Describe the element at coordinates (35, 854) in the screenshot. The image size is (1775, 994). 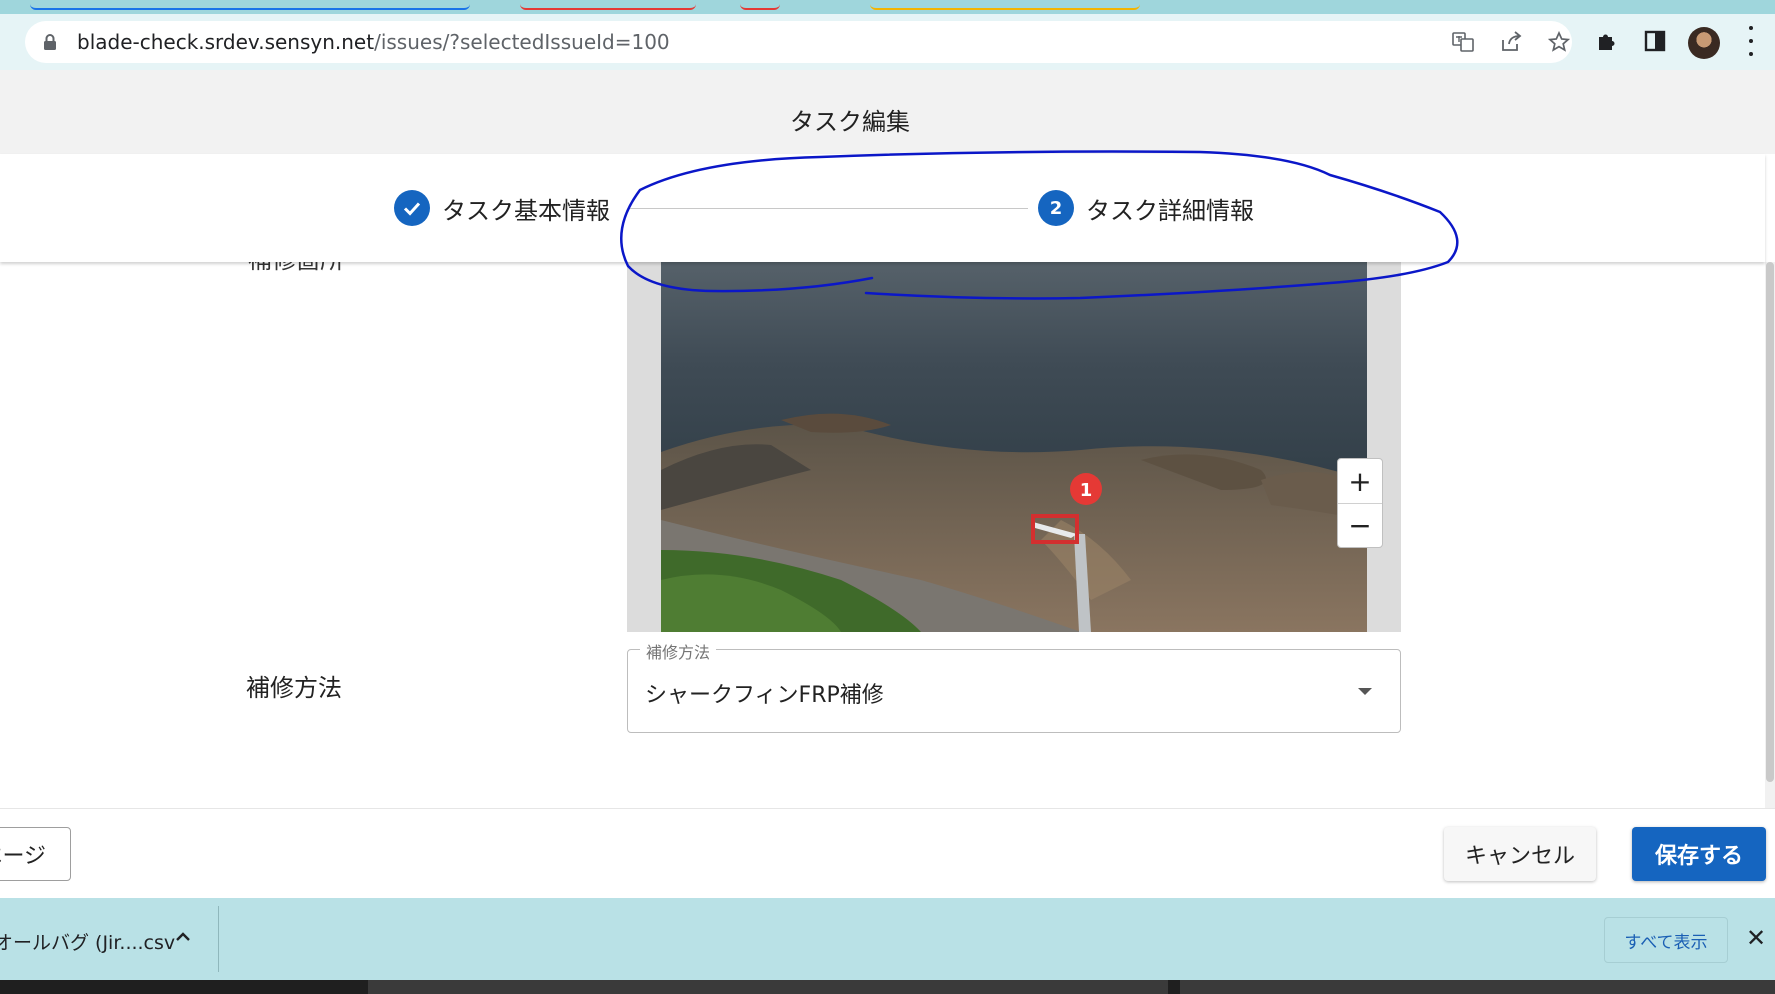
I see `previous-page-button: ページ` at that location.